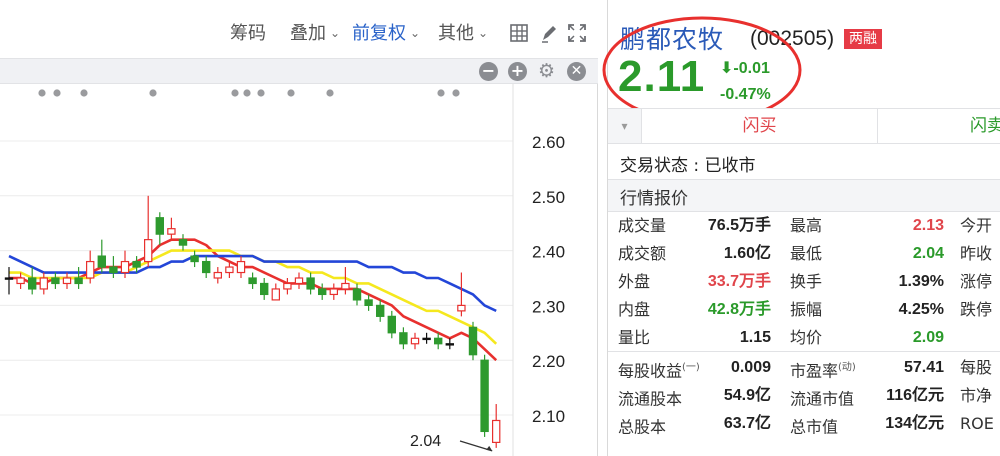 The height and width of the screenshot is (456, 1000). What do you see at coordinates (548, 142) in the screenshot?
I see `y-tick-label: 2.60` at bounding box center [548, 142].